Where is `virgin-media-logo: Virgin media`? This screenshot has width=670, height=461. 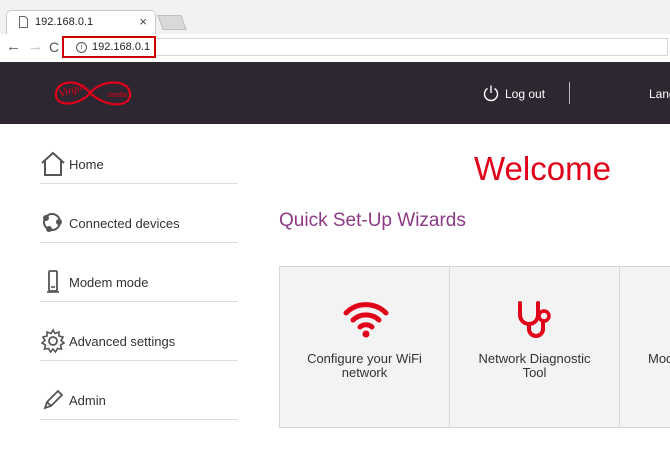 virgin-media-logo: Virgin media is located at coordinates (93, 93).